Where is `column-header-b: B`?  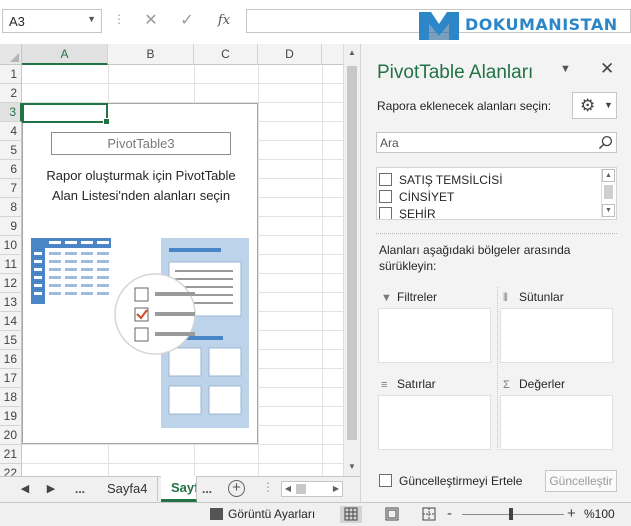
column-header-b: B is located at coordinates (151, 54).